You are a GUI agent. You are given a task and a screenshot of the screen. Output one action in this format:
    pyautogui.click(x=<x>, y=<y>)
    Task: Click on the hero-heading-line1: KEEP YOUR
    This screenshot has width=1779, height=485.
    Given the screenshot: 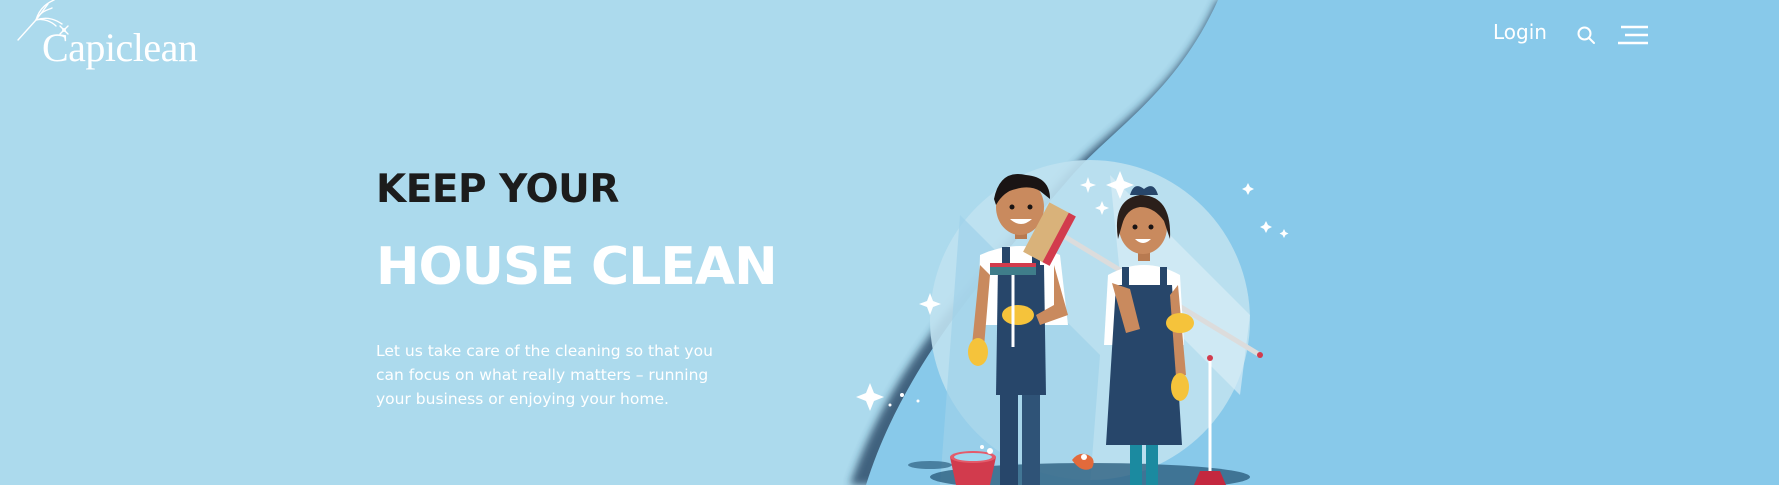 What is the action you would take?
    pyautogui.click(x=497, y=189)
    